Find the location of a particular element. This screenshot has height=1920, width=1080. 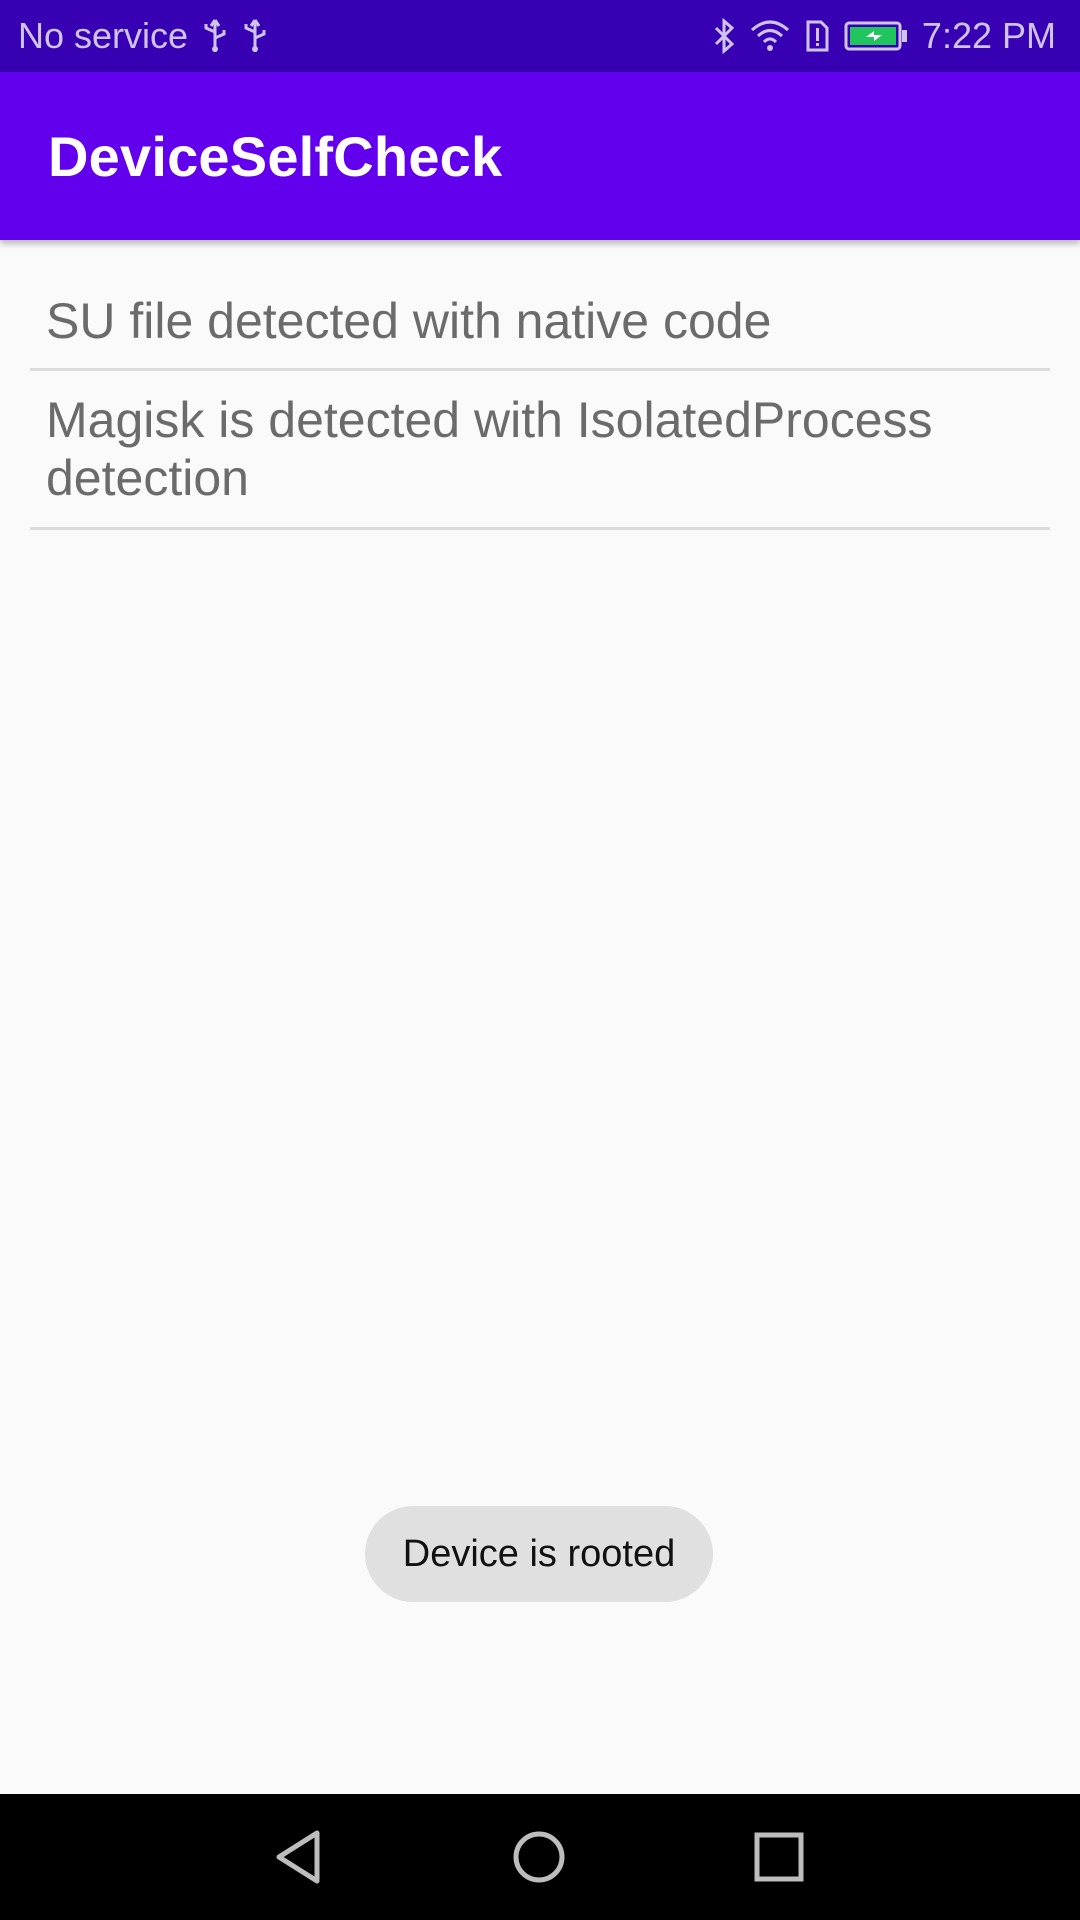

sim-alert-icon is located at coordinates (817, 36).